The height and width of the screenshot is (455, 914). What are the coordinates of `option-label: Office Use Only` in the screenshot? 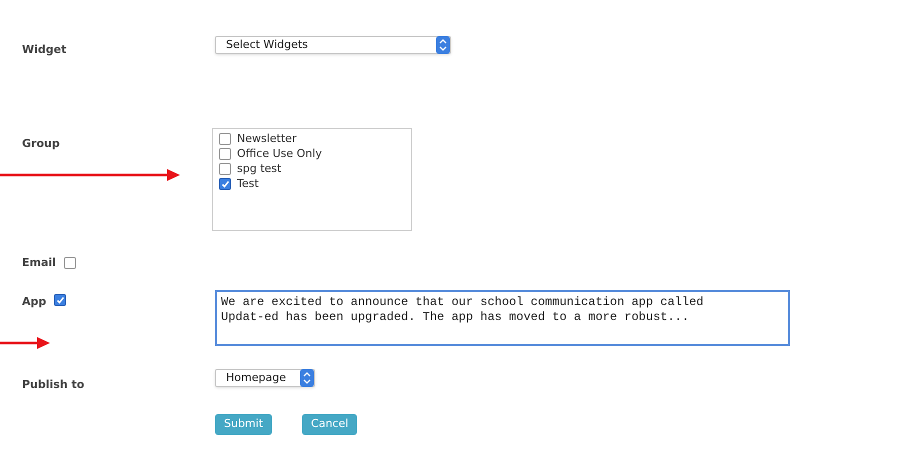 It's located at (279, 154).